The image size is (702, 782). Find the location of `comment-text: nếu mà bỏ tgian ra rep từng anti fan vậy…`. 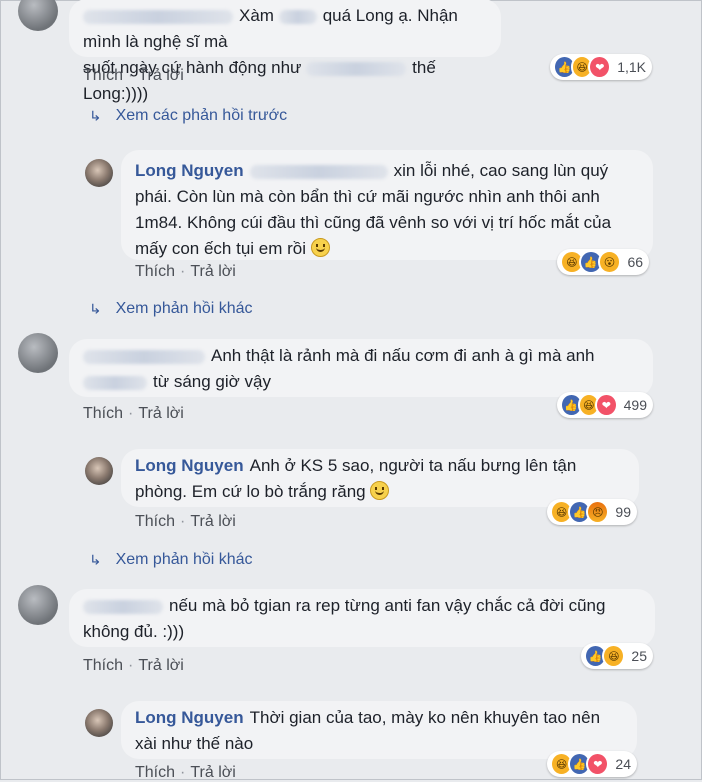

comment-text: nếu mà bỏ tgian ra rep từng anti fan vậy… is located at coordinates (387, 605).